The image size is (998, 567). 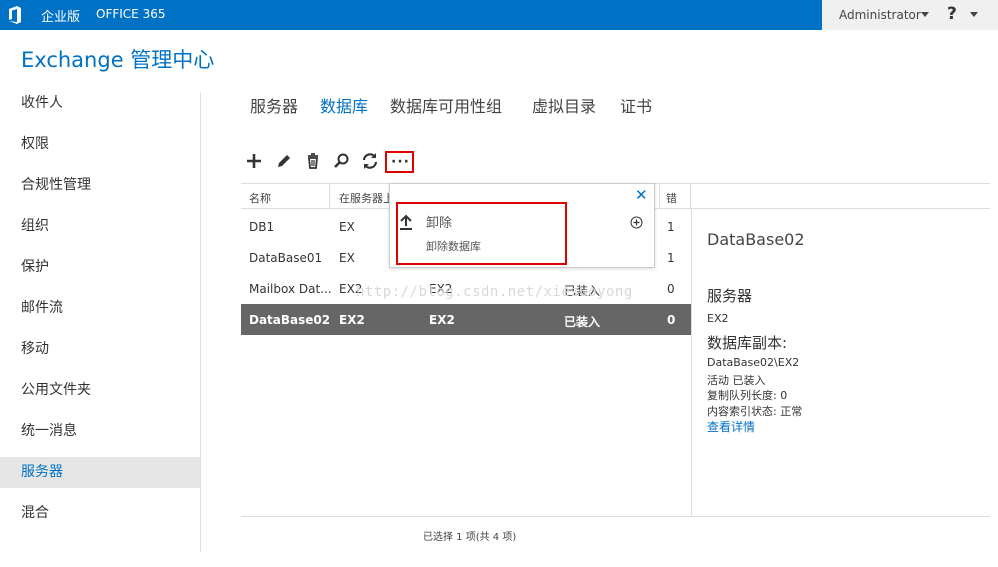 What do you see at coordinates (755, 411) in the screenshot?
I see `detail-index-state: 内容索引状态: 正常` at bounding box center [755, 411].